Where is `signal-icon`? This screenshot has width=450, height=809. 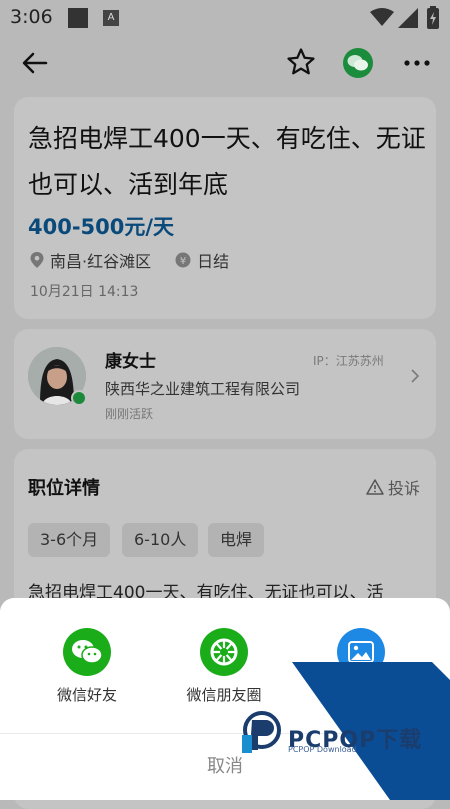
signal-icon is located at coordinates (408, 18).